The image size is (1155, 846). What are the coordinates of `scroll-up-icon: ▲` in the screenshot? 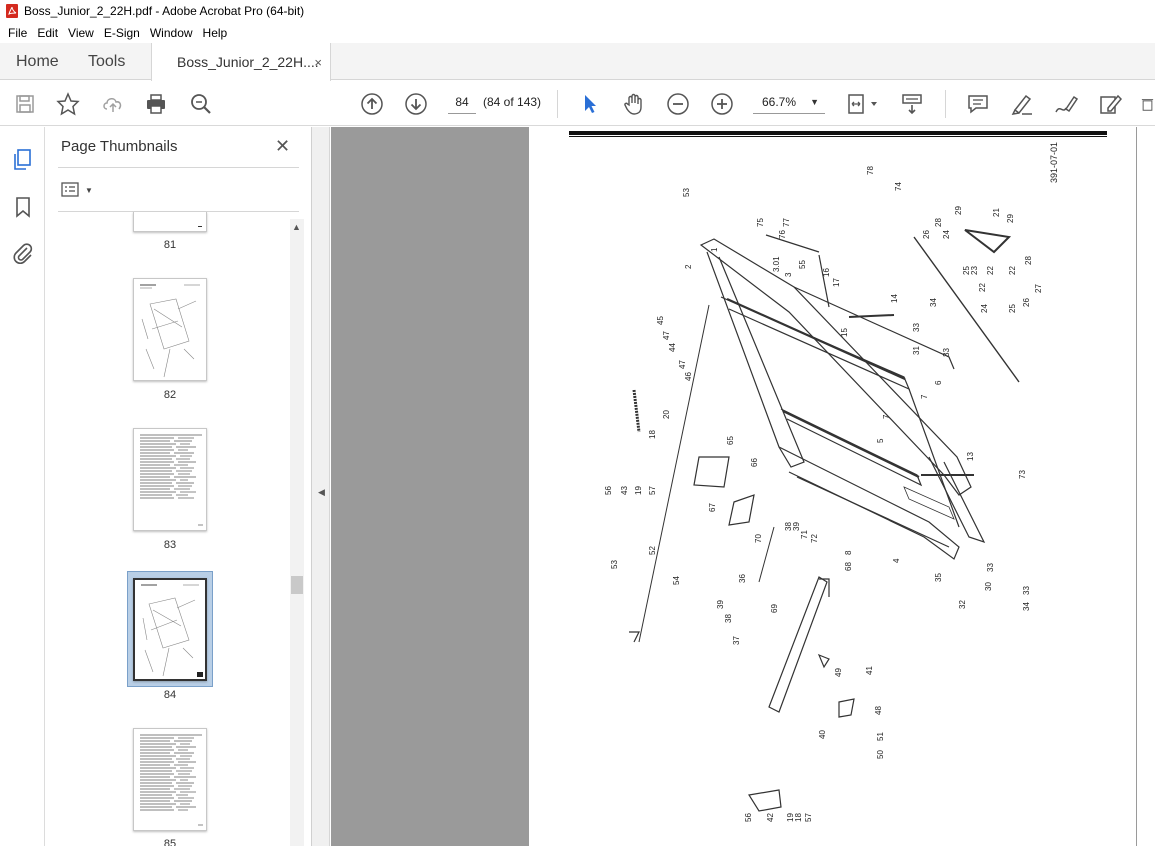 It's located at (296, 227).